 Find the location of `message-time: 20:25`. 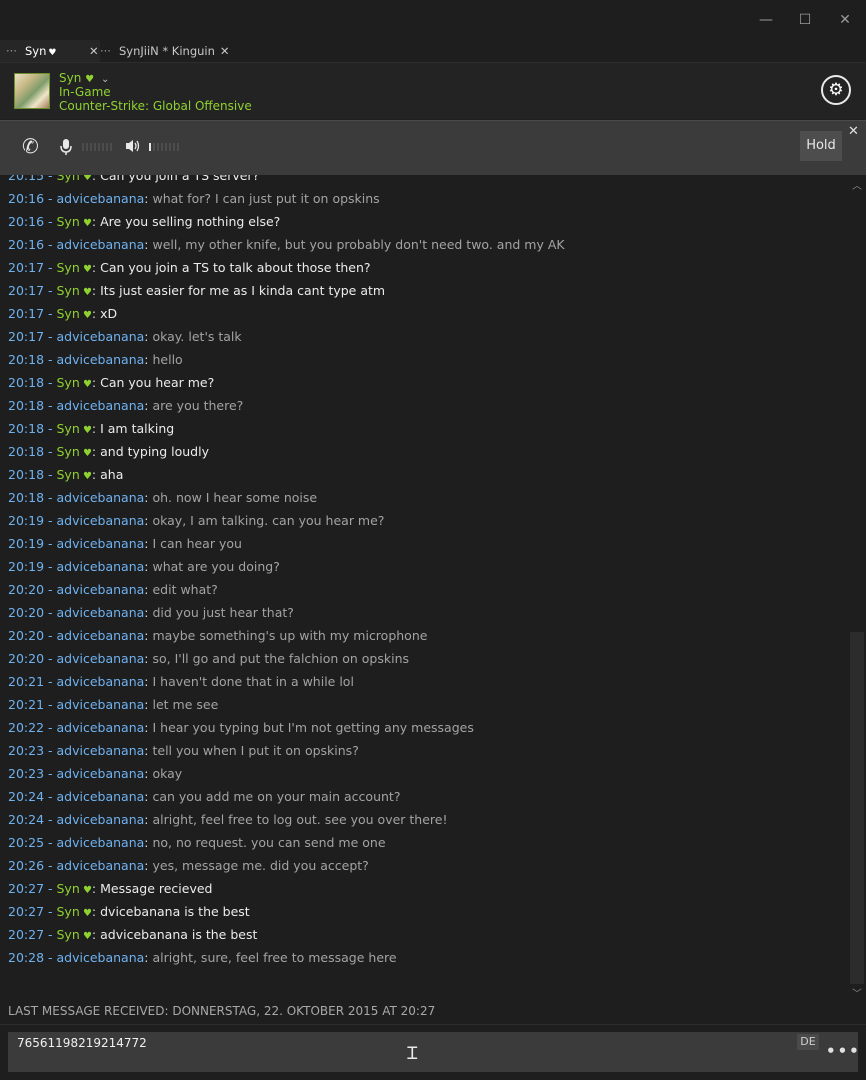

message-time: 20:25 is located at coordinates (26, 842).